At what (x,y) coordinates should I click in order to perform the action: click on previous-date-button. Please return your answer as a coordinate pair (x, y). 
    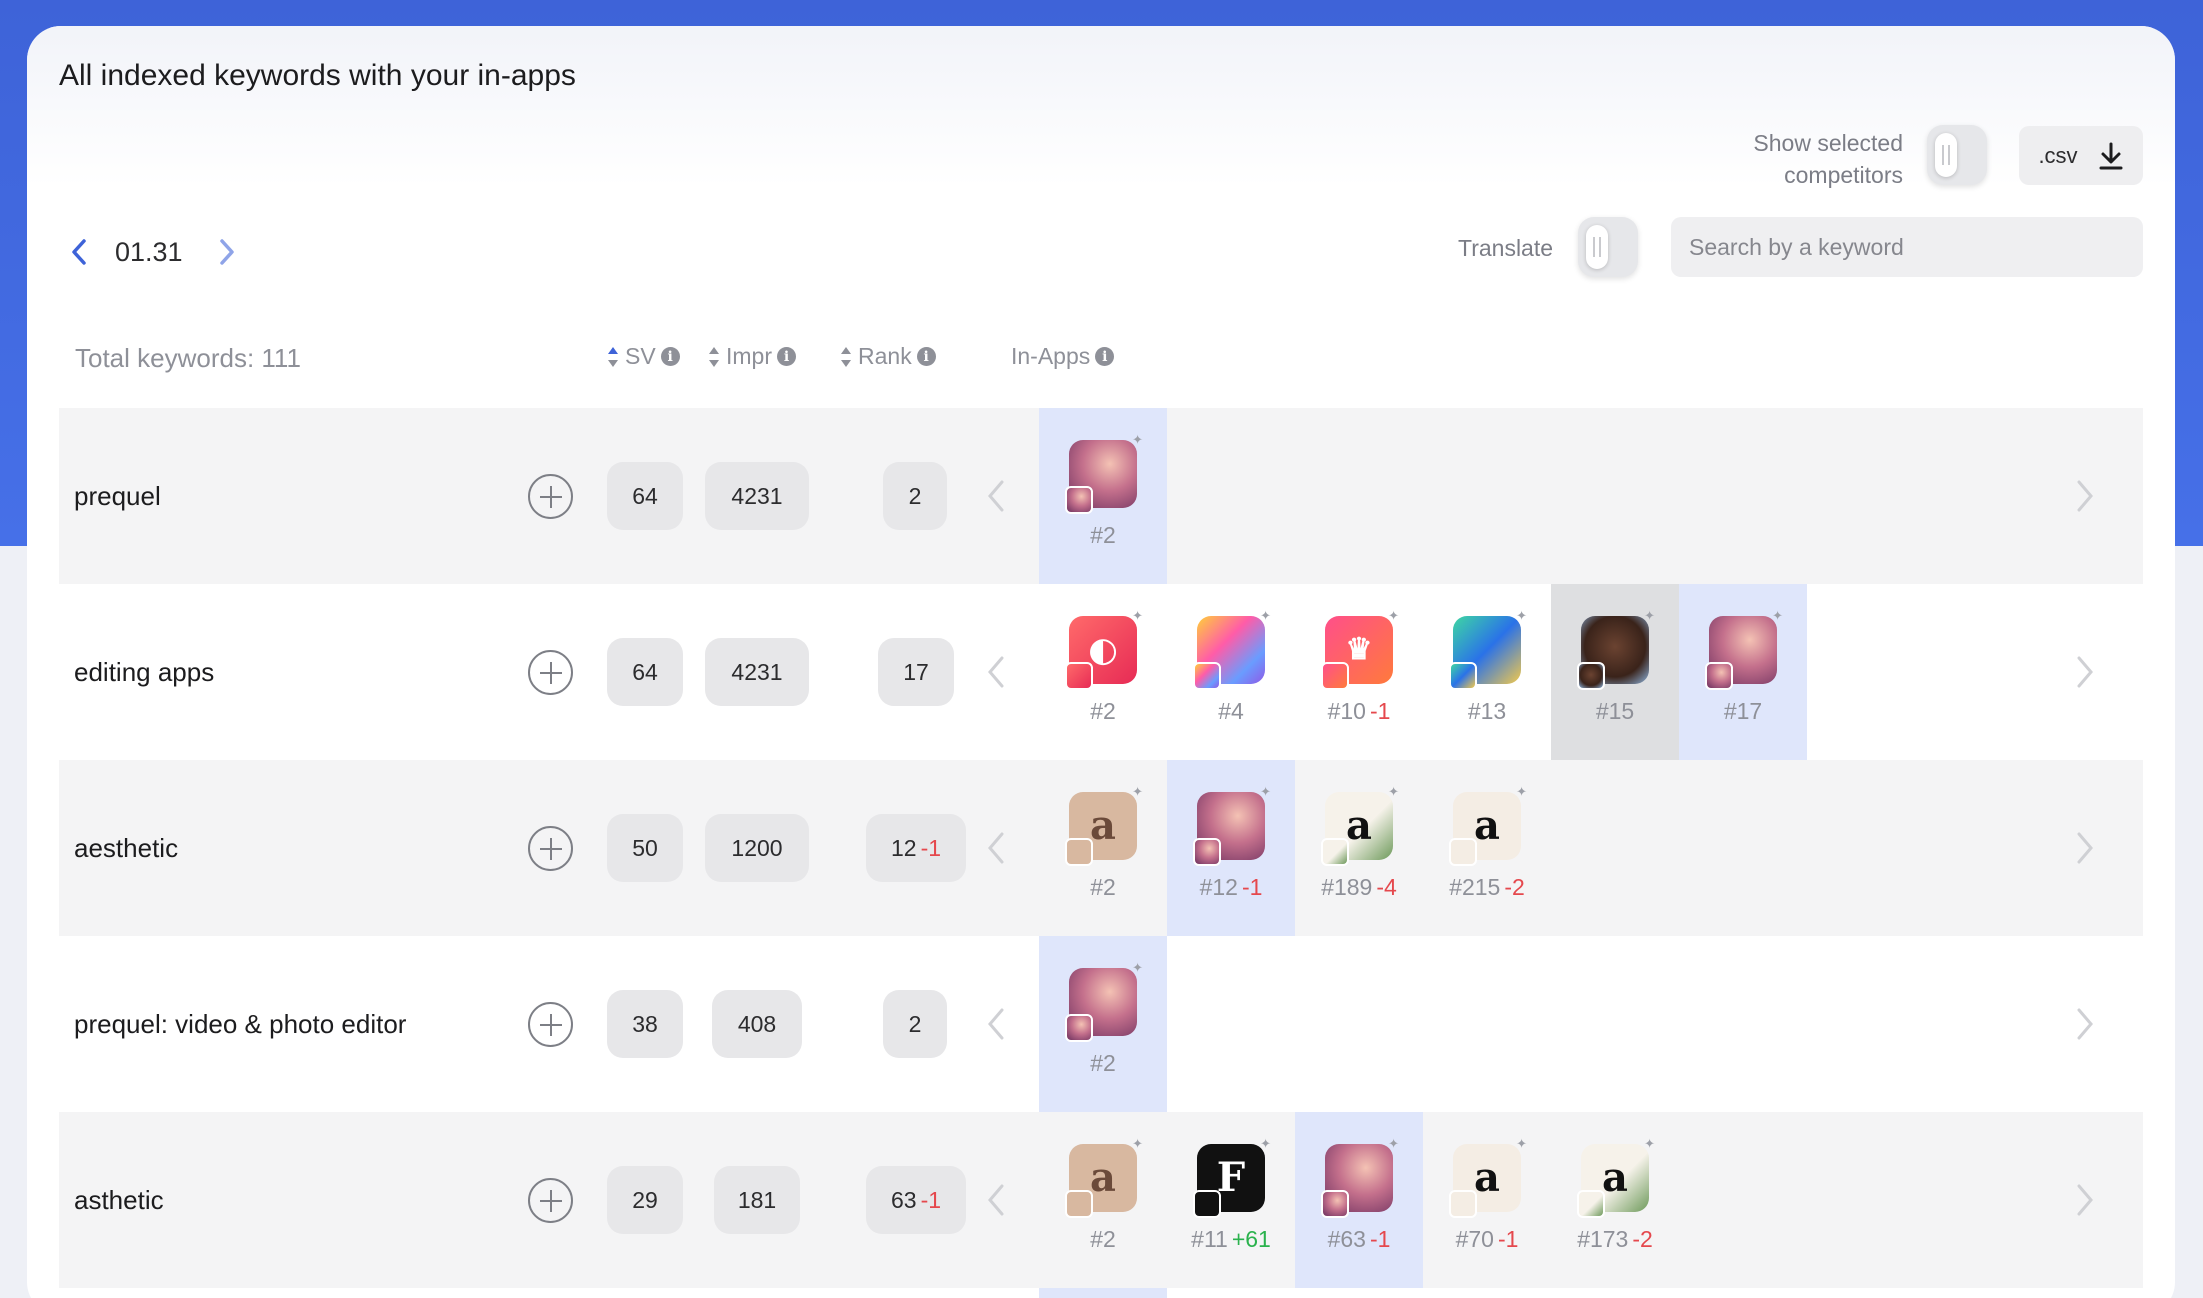
    Looking at the image, I should click on (79, 252).